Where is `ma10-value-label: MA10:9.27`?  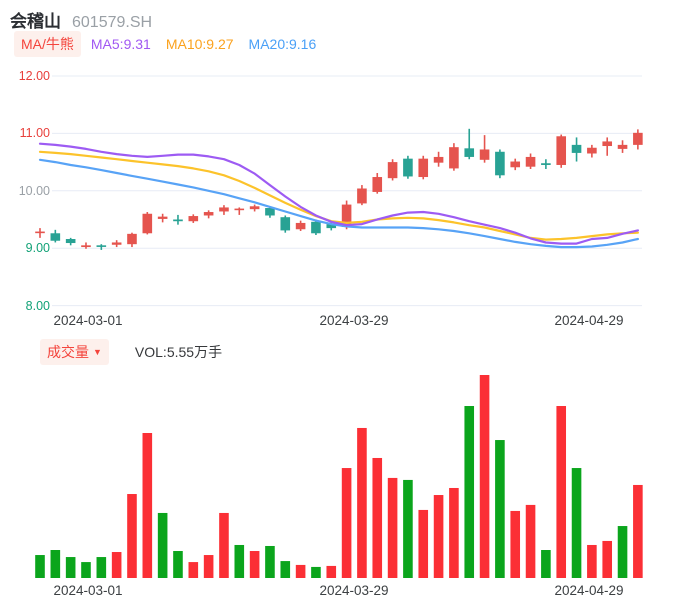
ma10-value-label: MA10:9.27 is located at coordinates (199, 44).